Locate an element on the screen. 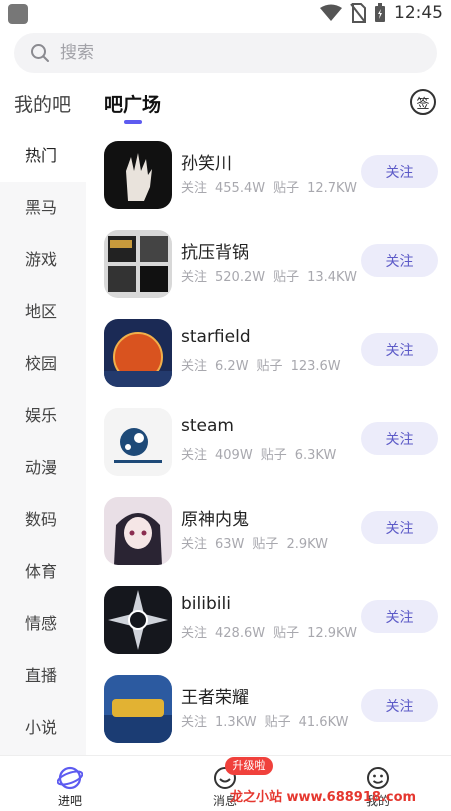 This screenshot has width=451, height=811. bar-list-item: starfield 关注 6.2W 贴子 123.6W 关注 is located at coordinates (272, 355).